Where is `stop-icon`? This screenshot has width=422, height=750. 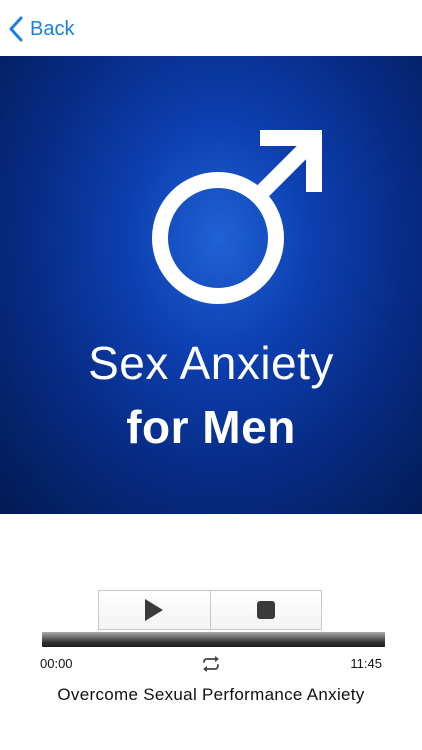
stop-icon is located at coordinates (265, 610).